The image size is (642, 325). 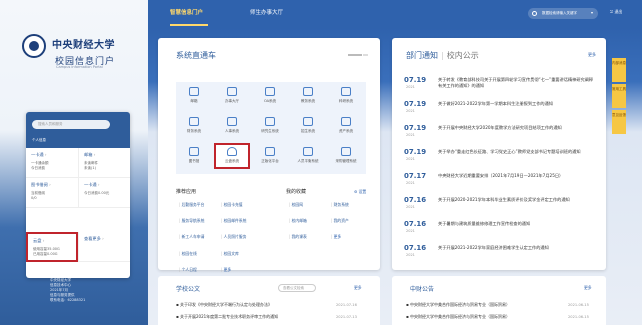 What do you see at coordinates (186, 192) in the screenshot?
I see `recommend-title: 推荐应用` at bounding box center [186, 192].